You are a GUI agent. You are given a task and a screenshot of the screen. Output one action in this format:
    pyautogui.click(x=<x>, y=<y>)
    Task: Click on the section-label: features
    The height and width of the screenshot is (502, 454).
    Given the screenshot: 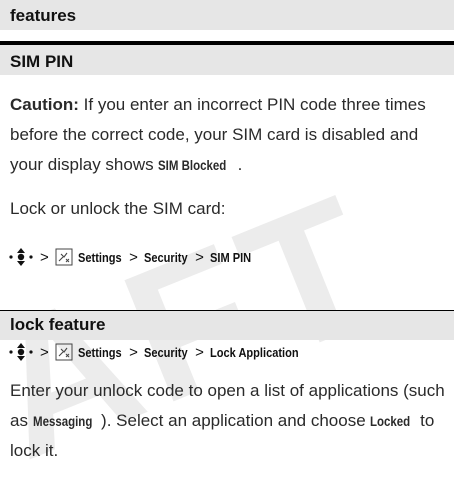 What is the action you would take?
    pyautogui.click(x=43, y=15)
    